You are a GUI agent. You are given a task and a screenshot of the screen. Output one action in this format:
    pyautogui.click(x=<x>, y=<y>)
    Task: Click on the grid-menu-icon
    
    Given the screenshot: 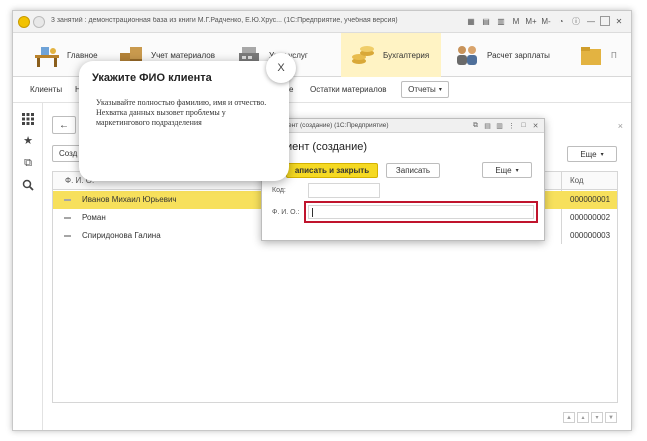 What is the action you would take?
    pyautogui.click(x=28, y=119)
    